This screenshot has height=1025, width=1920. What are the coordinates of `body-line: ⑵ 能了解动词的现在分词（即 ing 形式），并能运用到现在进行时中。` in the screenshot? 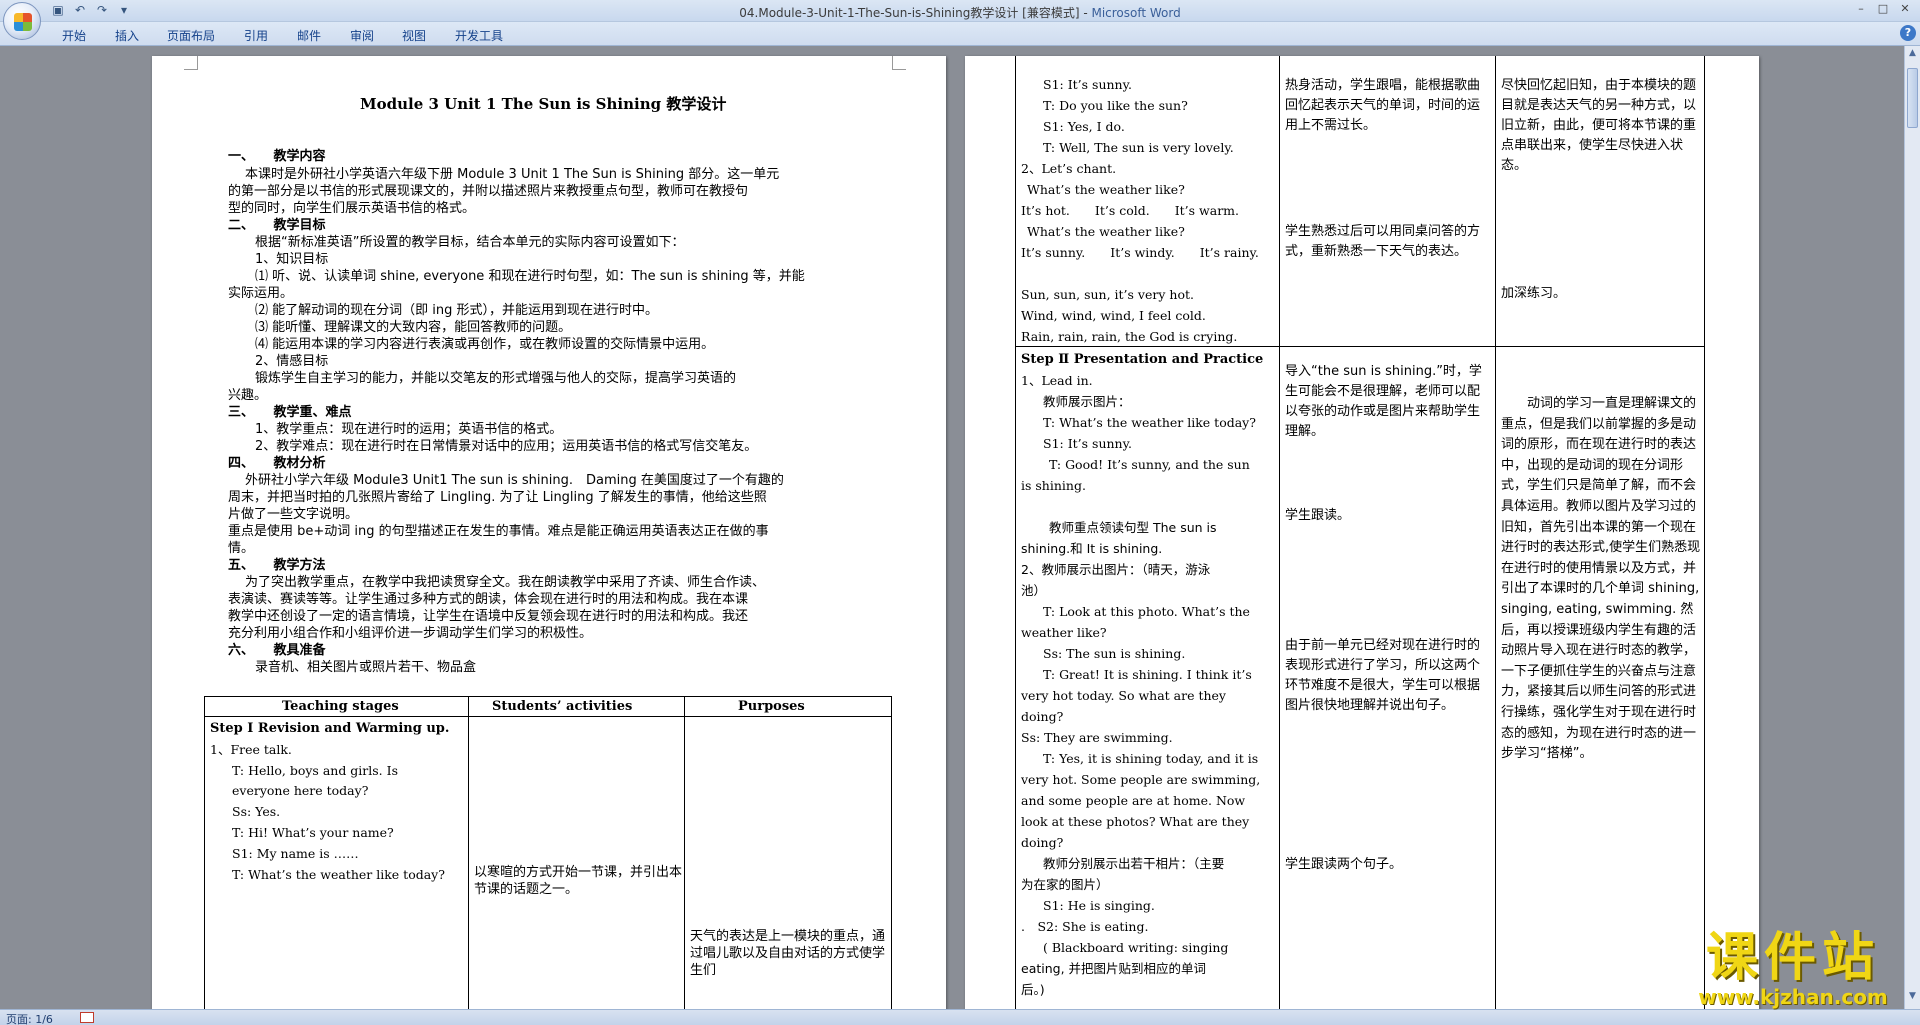 It's located at (457, 310).